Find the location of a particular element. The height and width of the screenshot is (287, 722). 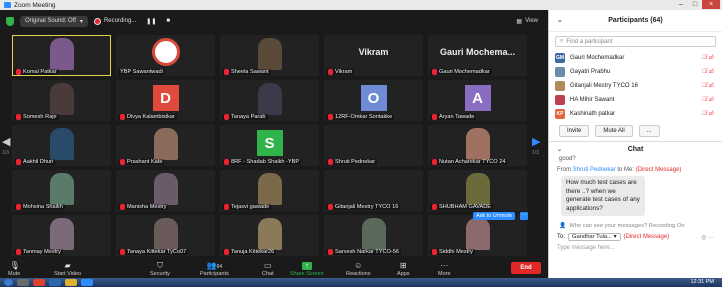

security-shield-icon is located at coordinates (10, 21).